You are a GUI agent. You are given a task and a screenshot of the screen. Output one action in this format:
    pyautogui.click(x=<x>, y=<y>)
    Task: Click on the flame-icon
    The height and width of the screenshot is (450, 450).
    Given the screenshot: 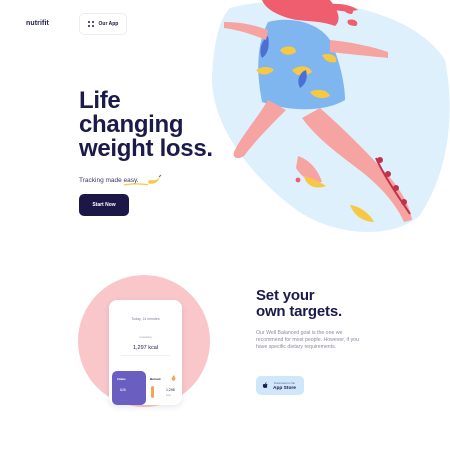 What is the action you would take?
    pyautogui.click(x=173, y=378)
    